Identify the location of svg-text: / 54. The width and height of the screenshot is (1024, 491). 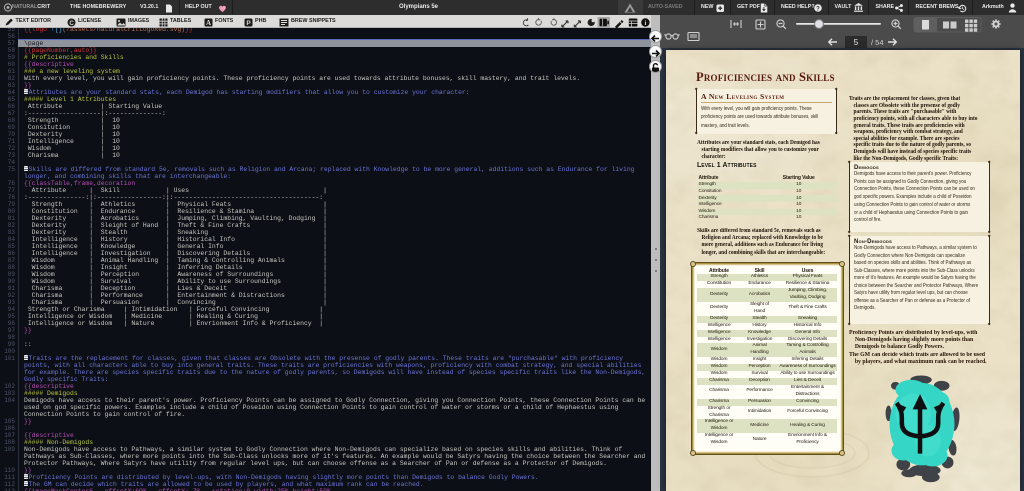
(877, 42).